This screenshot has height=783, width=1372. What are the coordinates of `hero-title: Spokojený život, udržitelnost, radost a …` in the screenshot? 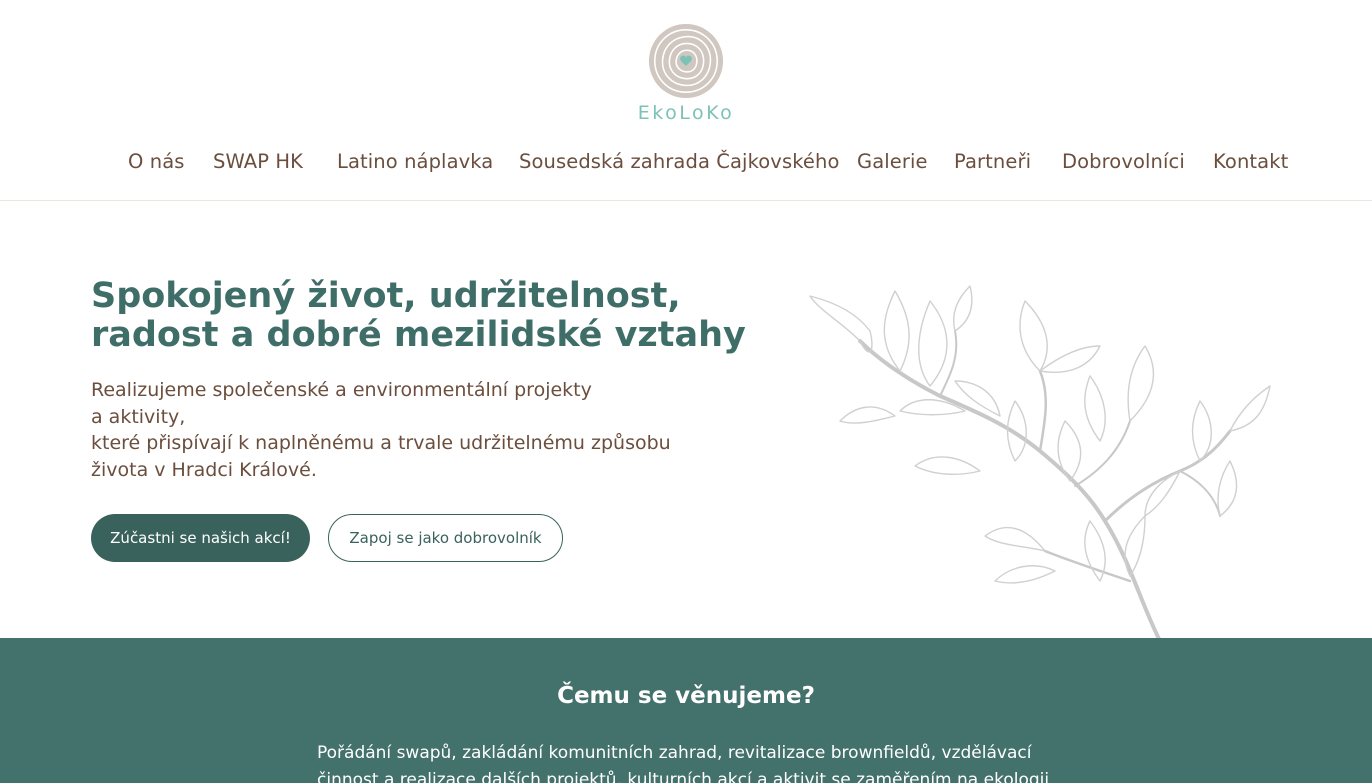 It's located at (418, 315).